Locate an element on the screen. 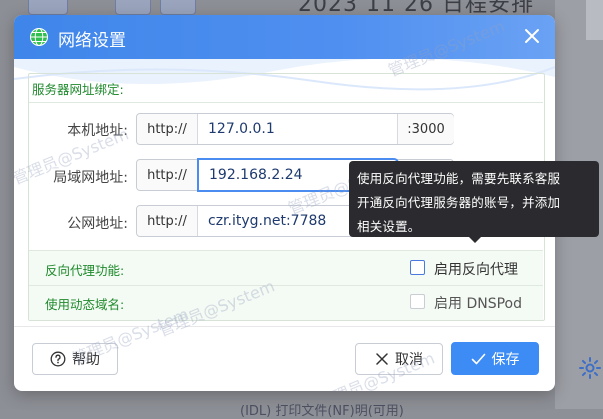 The width and height of the screenshot is (603, 419). footer-divider is located at coordinates (284, 326).